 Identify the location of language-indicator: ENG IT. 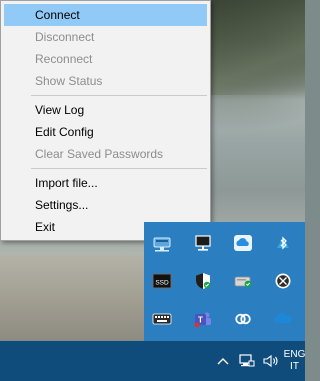
(294, 361).